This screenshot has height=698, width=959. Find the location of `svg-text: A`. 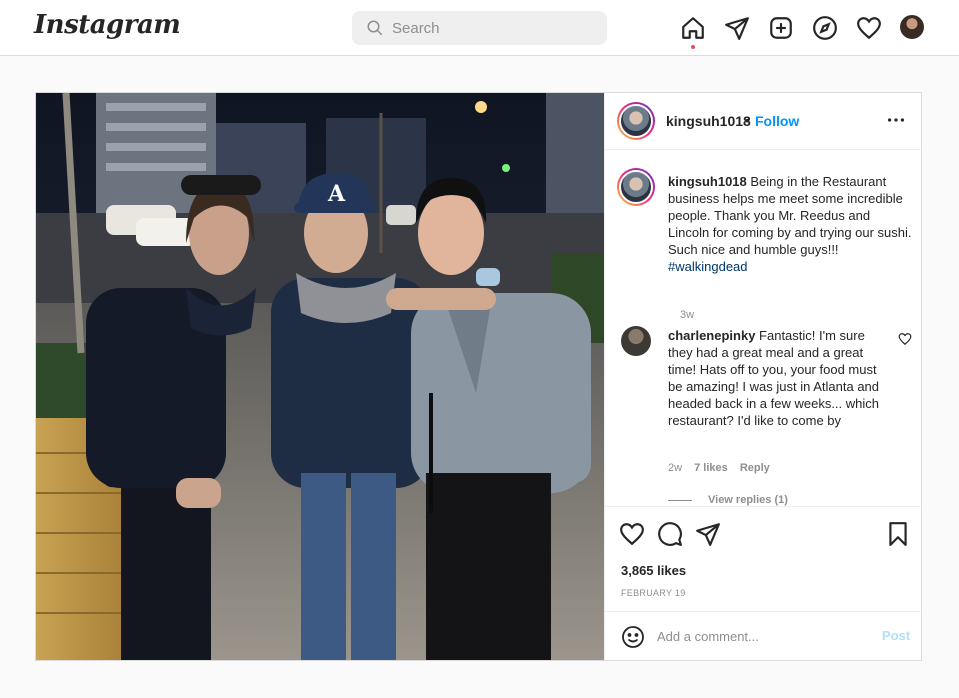

svg-text: A is located at coordinates (336, 194).